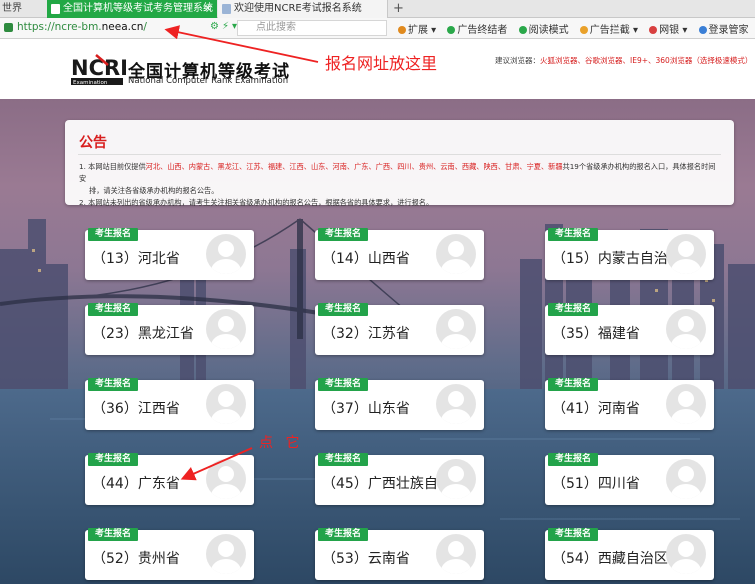 The height and width of the screenshot is (584, 755). I want to click on tab-label: 世界, so click(12, 8).